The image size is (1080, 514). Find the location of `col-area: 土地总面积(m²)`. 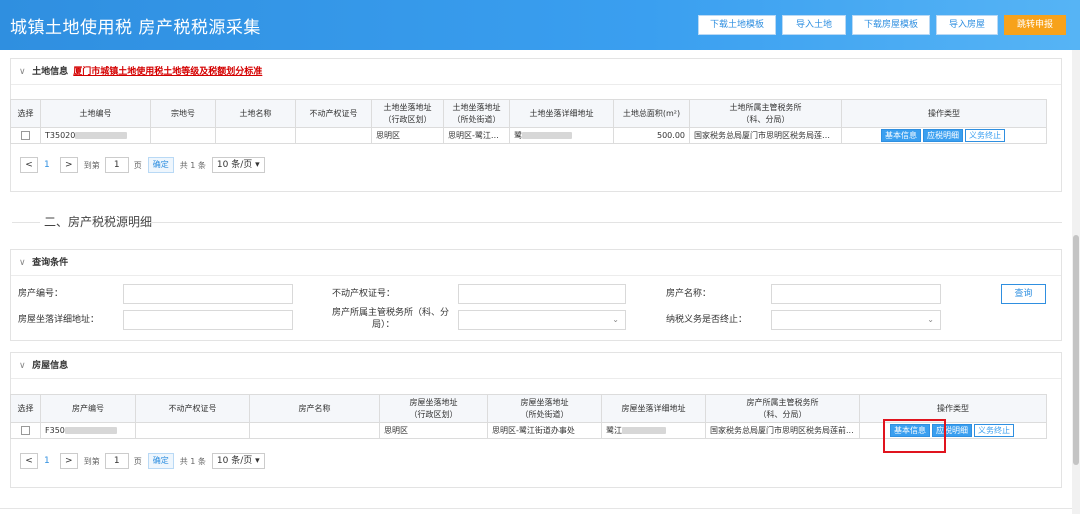

col-area: 土地总面积(m²) is located at coordinates (651, 113).